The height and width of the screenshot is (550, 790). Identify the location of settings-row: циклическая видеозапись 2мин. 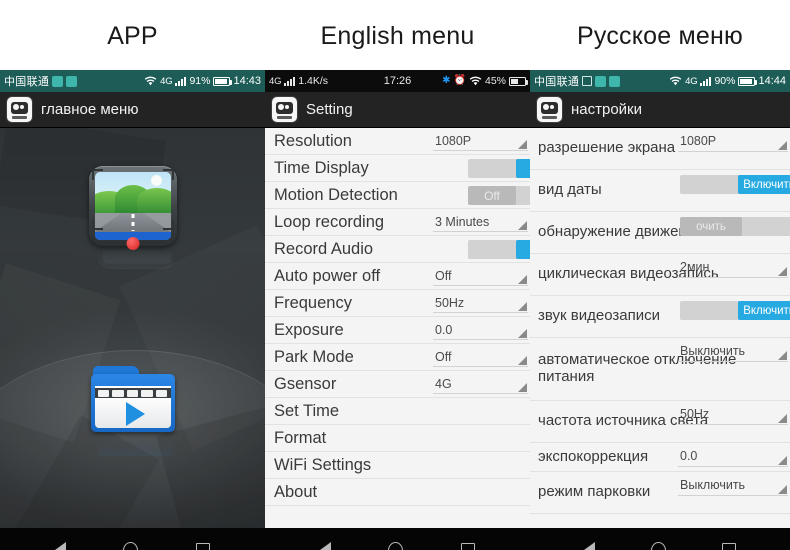
(660, 275).